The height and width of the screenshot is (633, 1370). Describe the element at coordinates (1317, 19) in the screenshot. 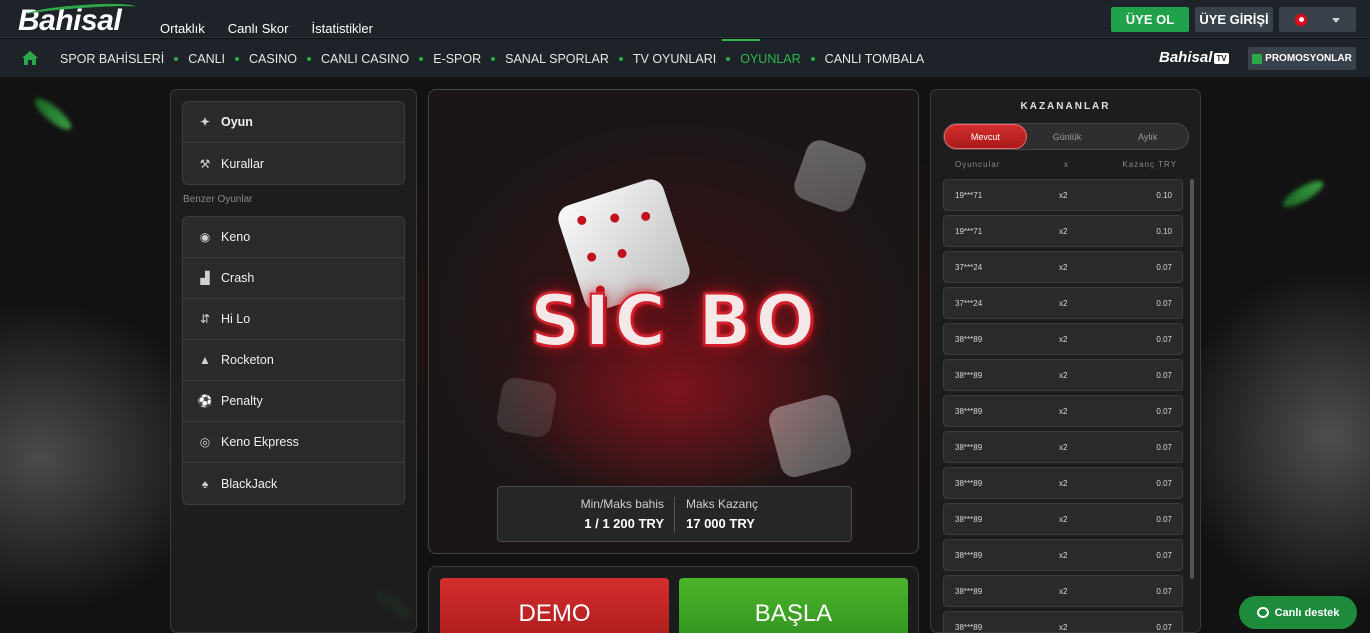

I see `language-selector` at that location.